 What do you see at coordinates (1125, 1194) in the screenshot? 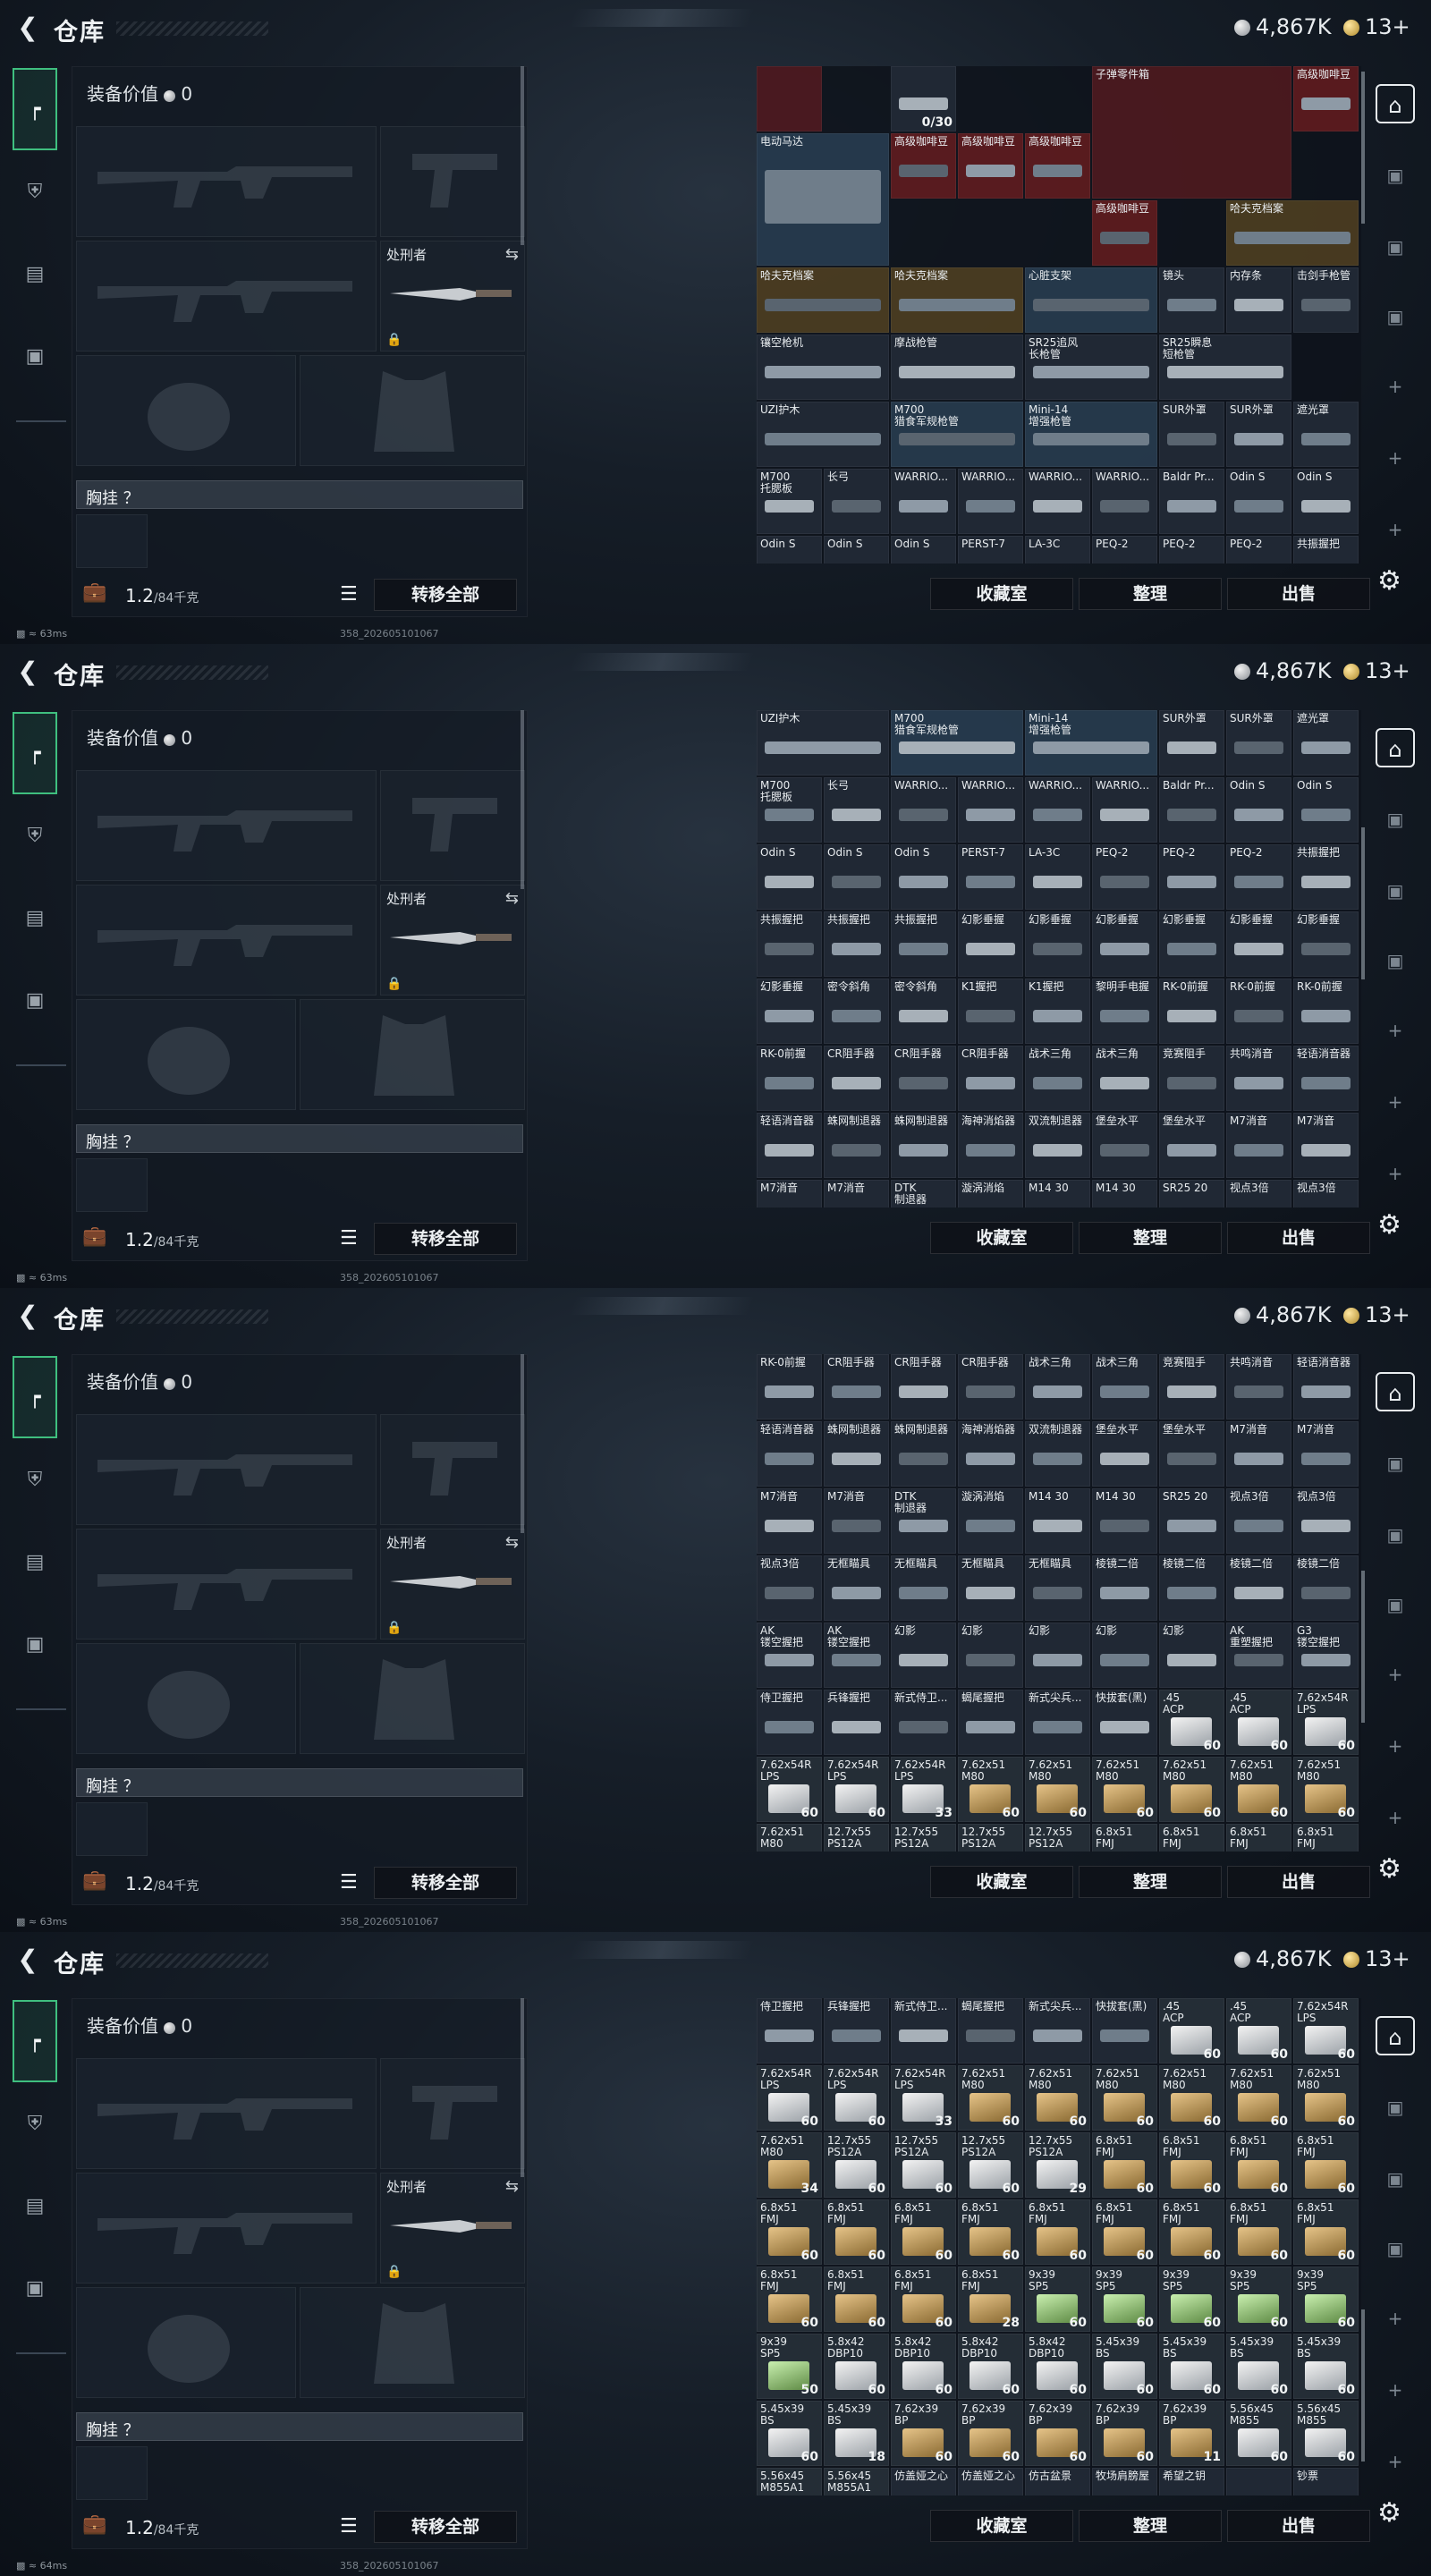
I see `inventory-item: M14 30` at bounding box center [1125, 1194].